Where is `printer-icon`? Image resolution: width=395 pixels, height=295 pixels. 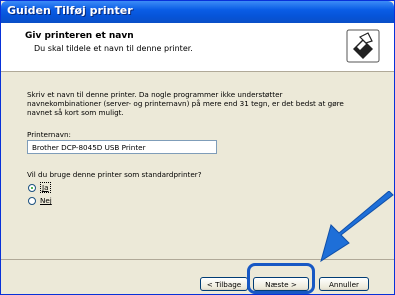
printer-icon is located at coordinates (363, 46).